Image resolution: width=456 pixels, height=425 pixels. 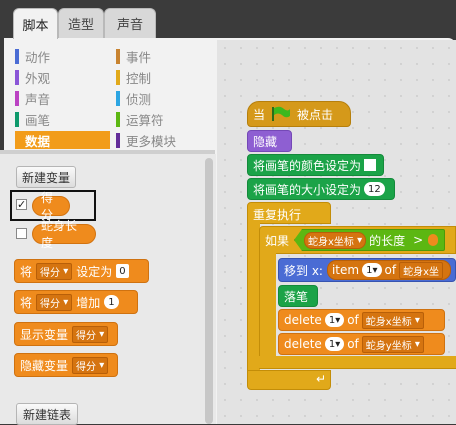 What do you see at coordinates (388, 346) in the screenshot?
I see `dropdown-value: 蛇身y坐标` at bounding box center [388, 346].